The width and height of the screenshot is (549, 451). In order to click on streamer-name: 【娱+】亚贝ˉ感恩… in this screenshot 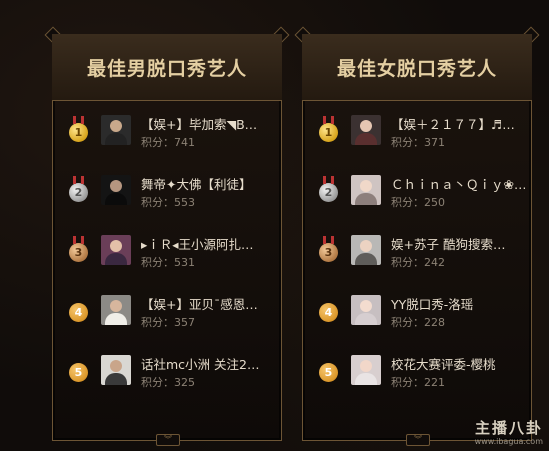, I will do `click(208, 303)`.